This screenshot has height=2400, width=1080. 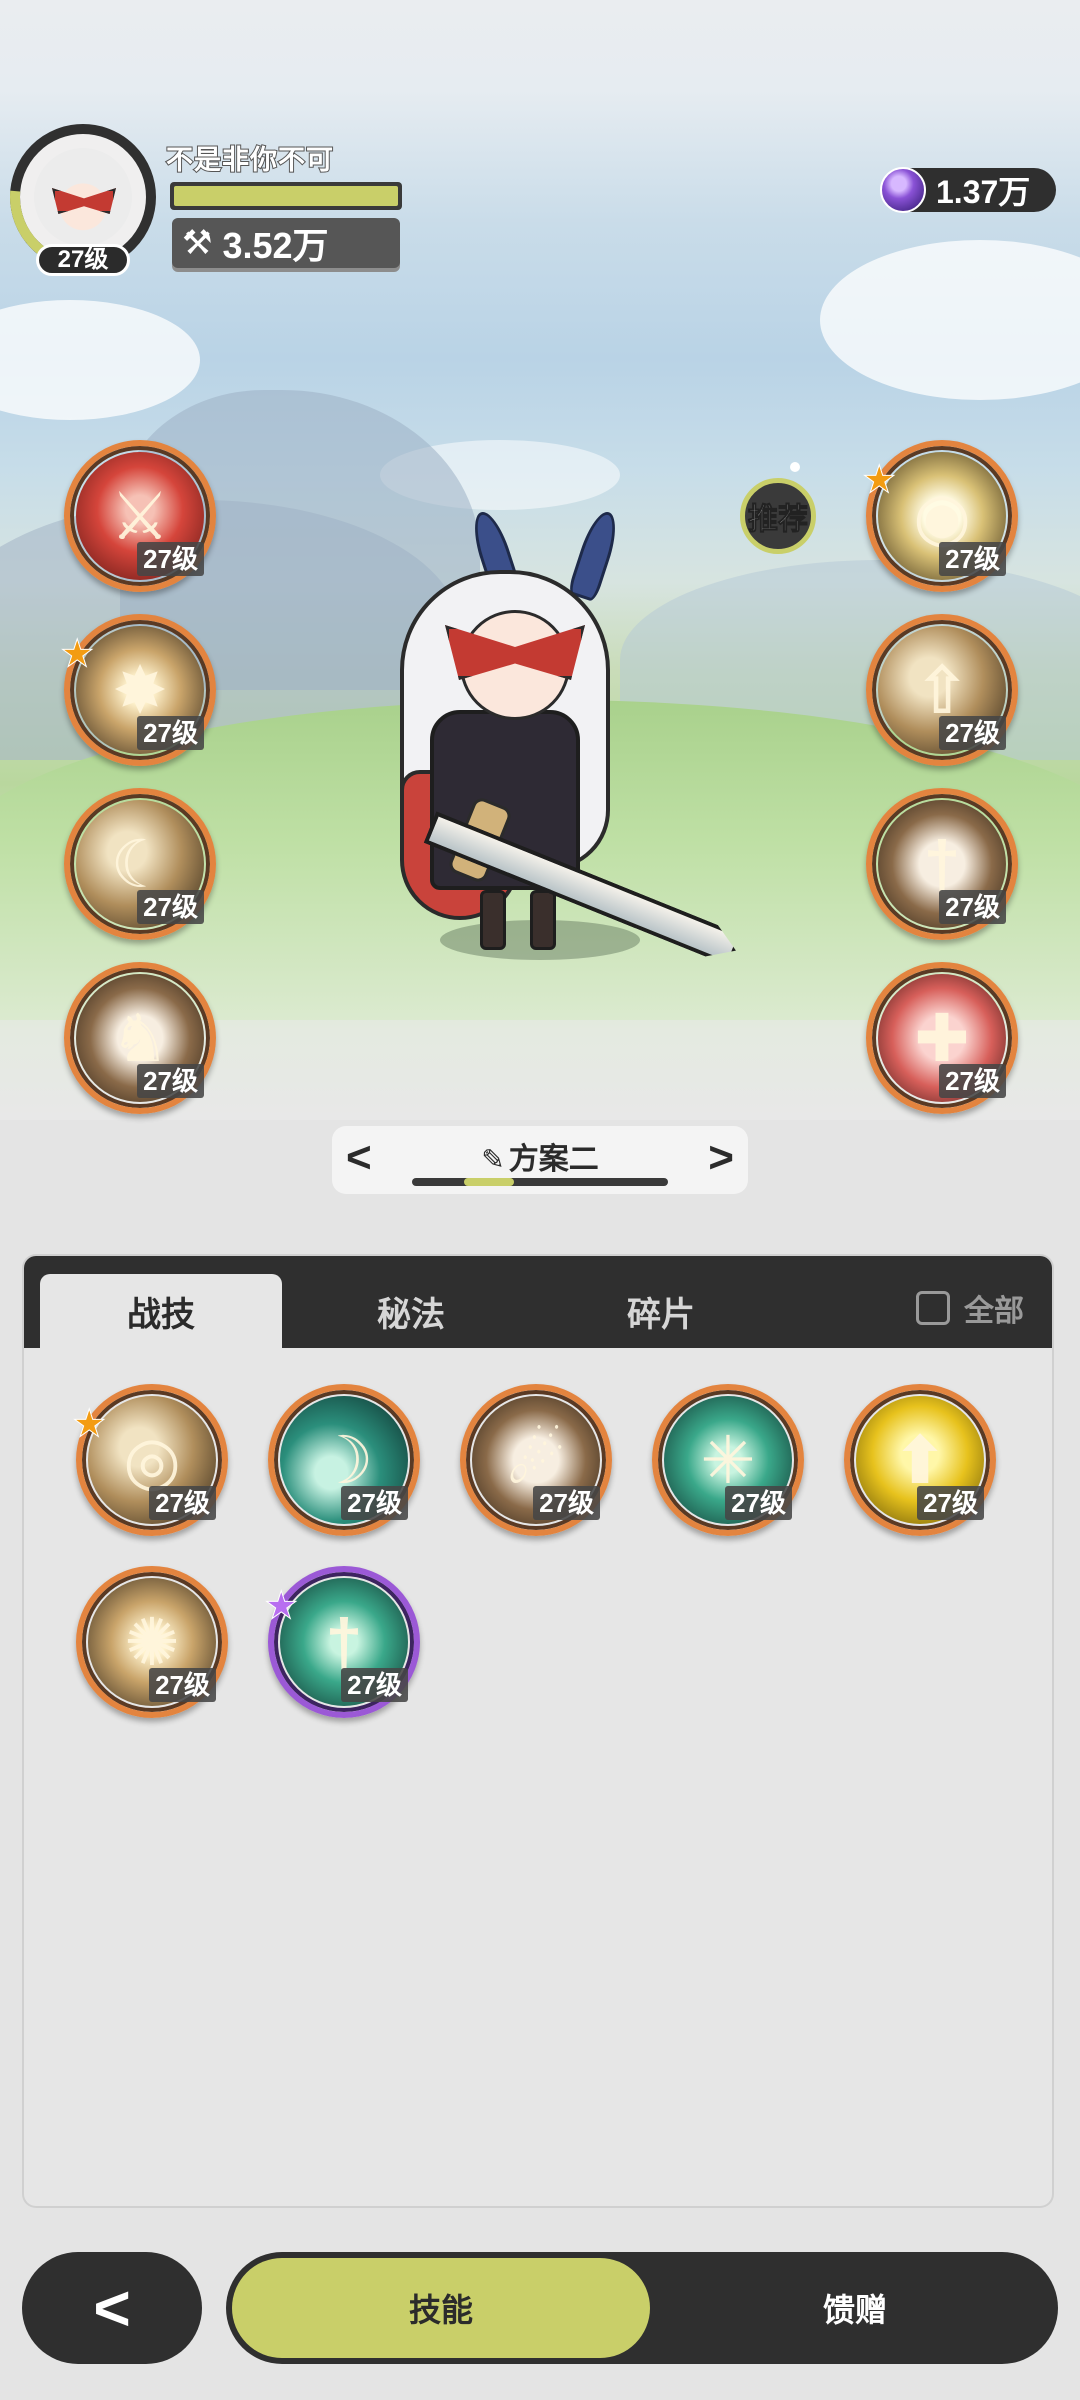 What do you see at coordinates (411, 1311) in the screenshot?
I see `tab-secret-arts: 秘法` at bounding box center [411, 1311].